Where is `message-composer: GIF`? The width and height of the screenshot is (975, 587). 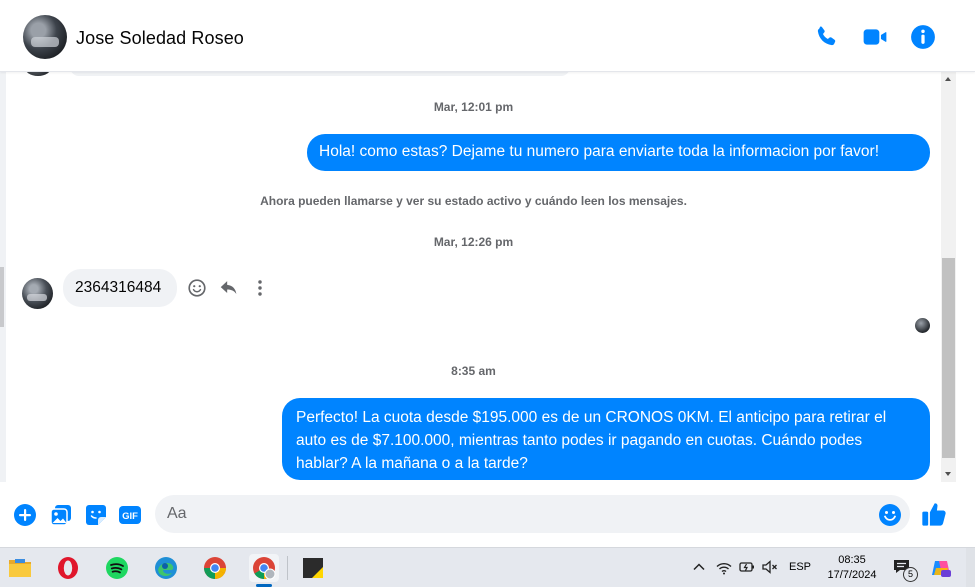 message-composer: GIF is located at coordinates (487, 514).